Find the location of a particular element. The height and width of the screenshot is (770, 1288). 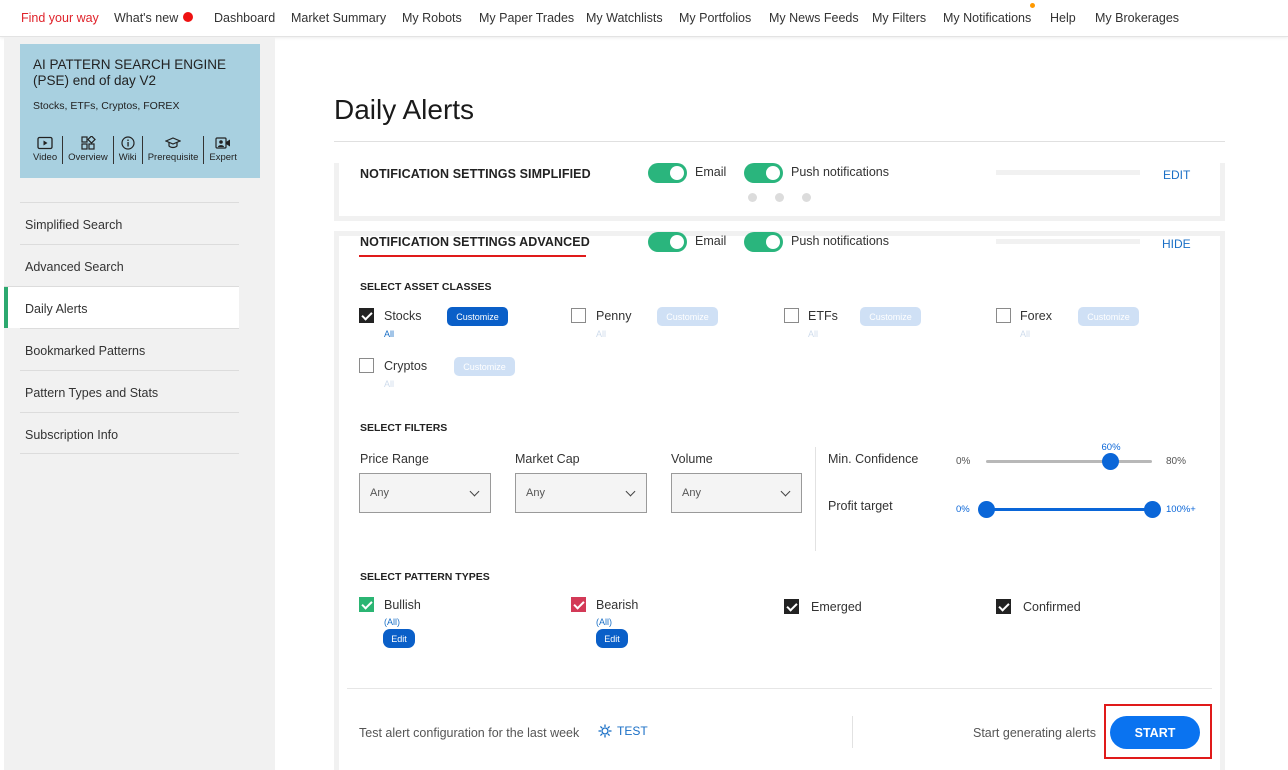

sidebar-item-simplified-search: Simplified Search is located at coordinates (129, 223).